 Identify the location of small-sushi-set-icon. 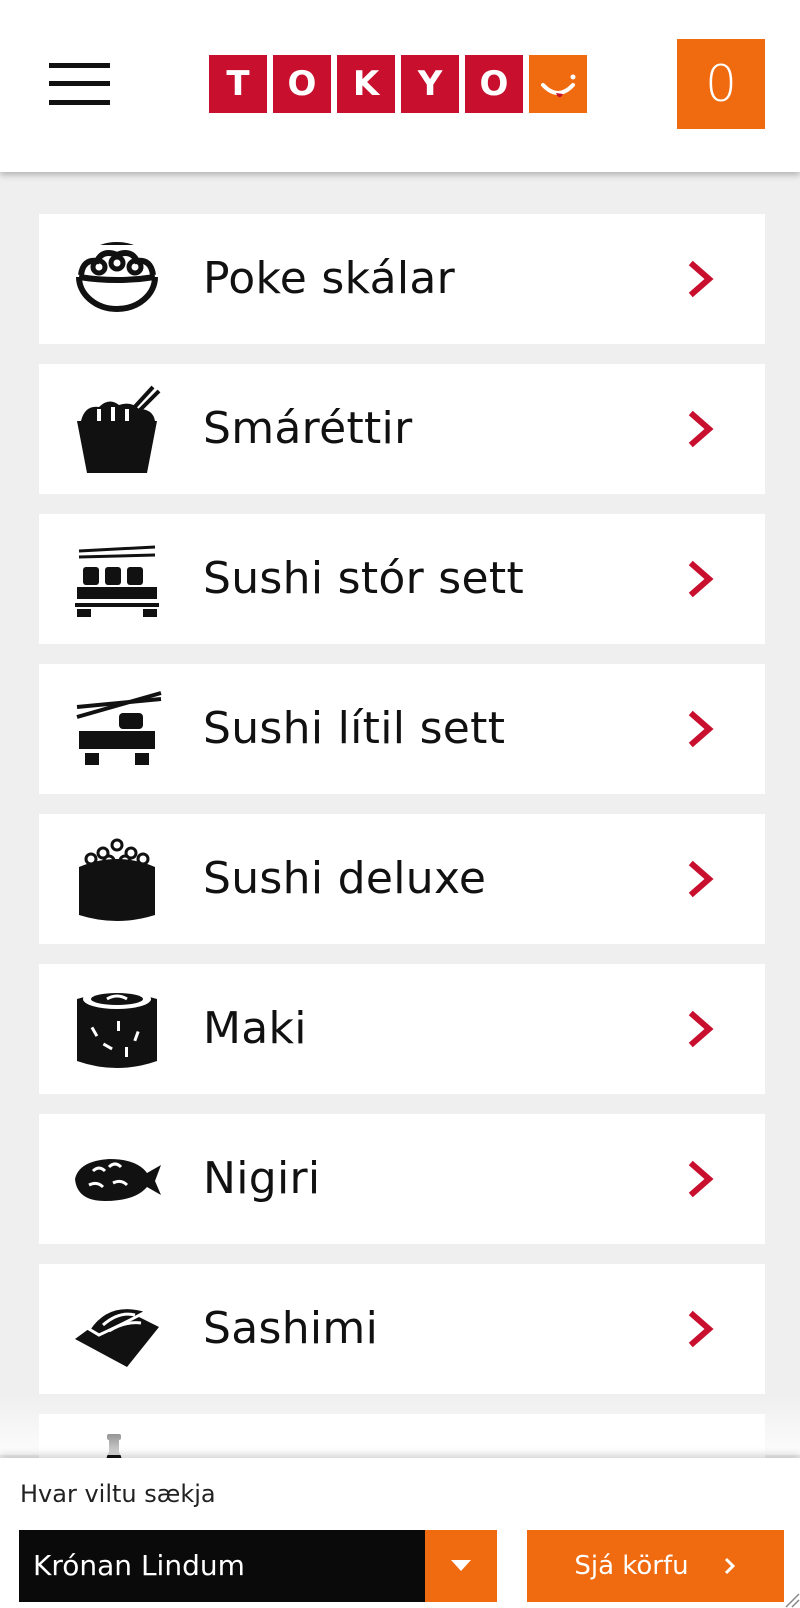
(119, 728).